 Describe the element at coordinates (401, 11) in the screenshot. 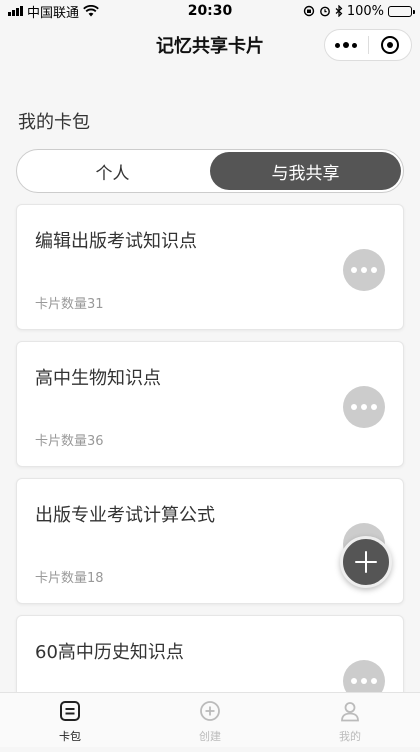

I see `battery-icon` at that location.